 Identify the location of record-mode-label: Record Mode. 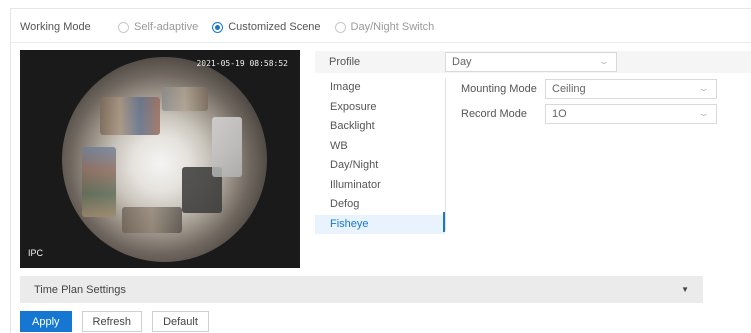
(494, 114).